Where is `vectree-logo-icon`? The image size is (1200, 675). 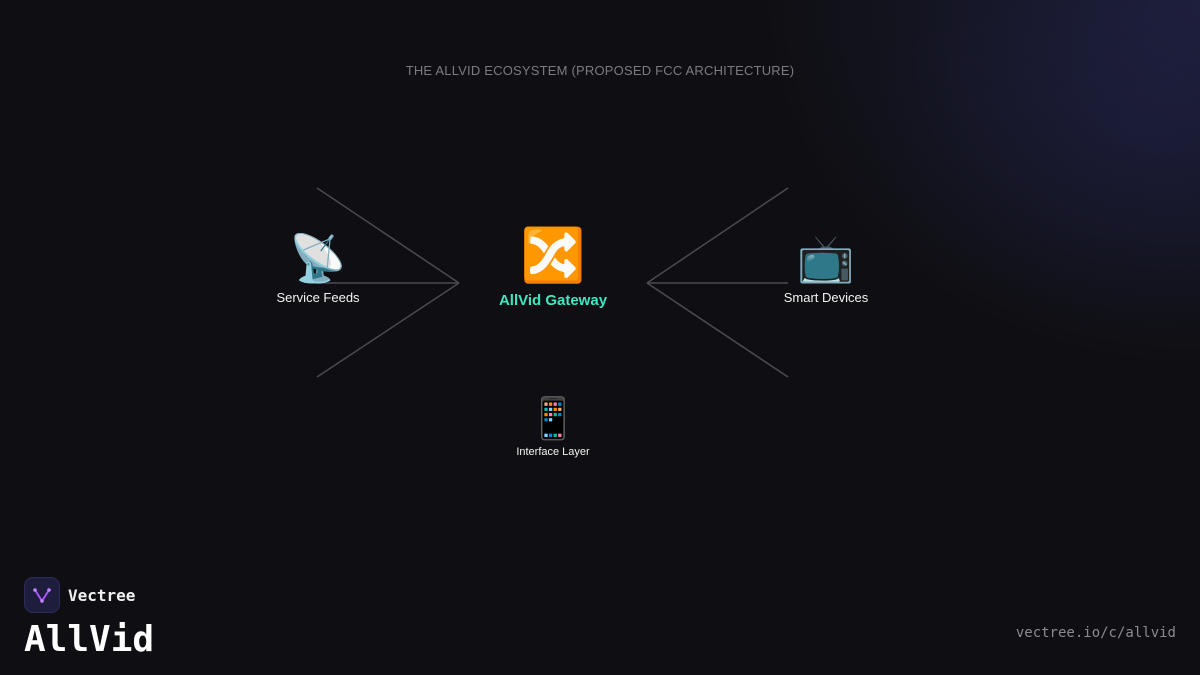 vectree-logo-icon is located at coordinates (42, 595).